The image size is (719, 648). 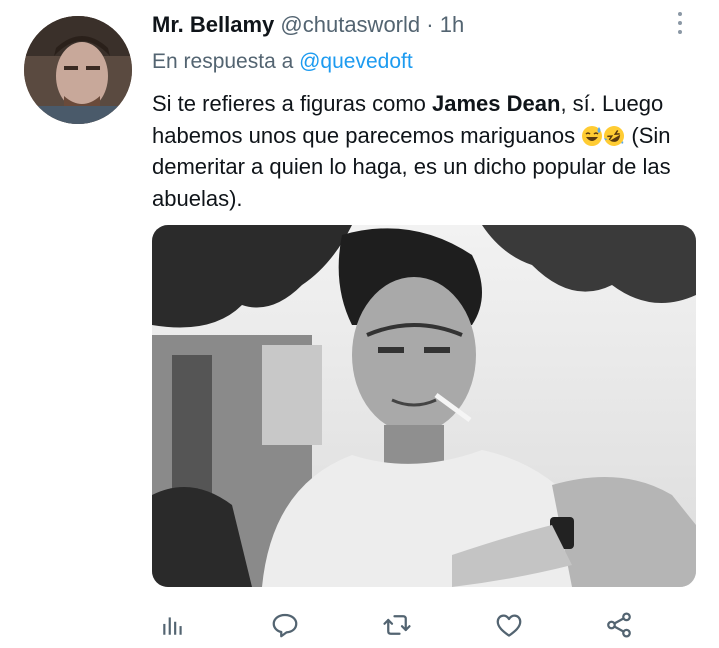 What do you see at coordinates (592, 135) in the screenshot?
I see `sweat-smile-emoji` at bounding box center [592, 135].